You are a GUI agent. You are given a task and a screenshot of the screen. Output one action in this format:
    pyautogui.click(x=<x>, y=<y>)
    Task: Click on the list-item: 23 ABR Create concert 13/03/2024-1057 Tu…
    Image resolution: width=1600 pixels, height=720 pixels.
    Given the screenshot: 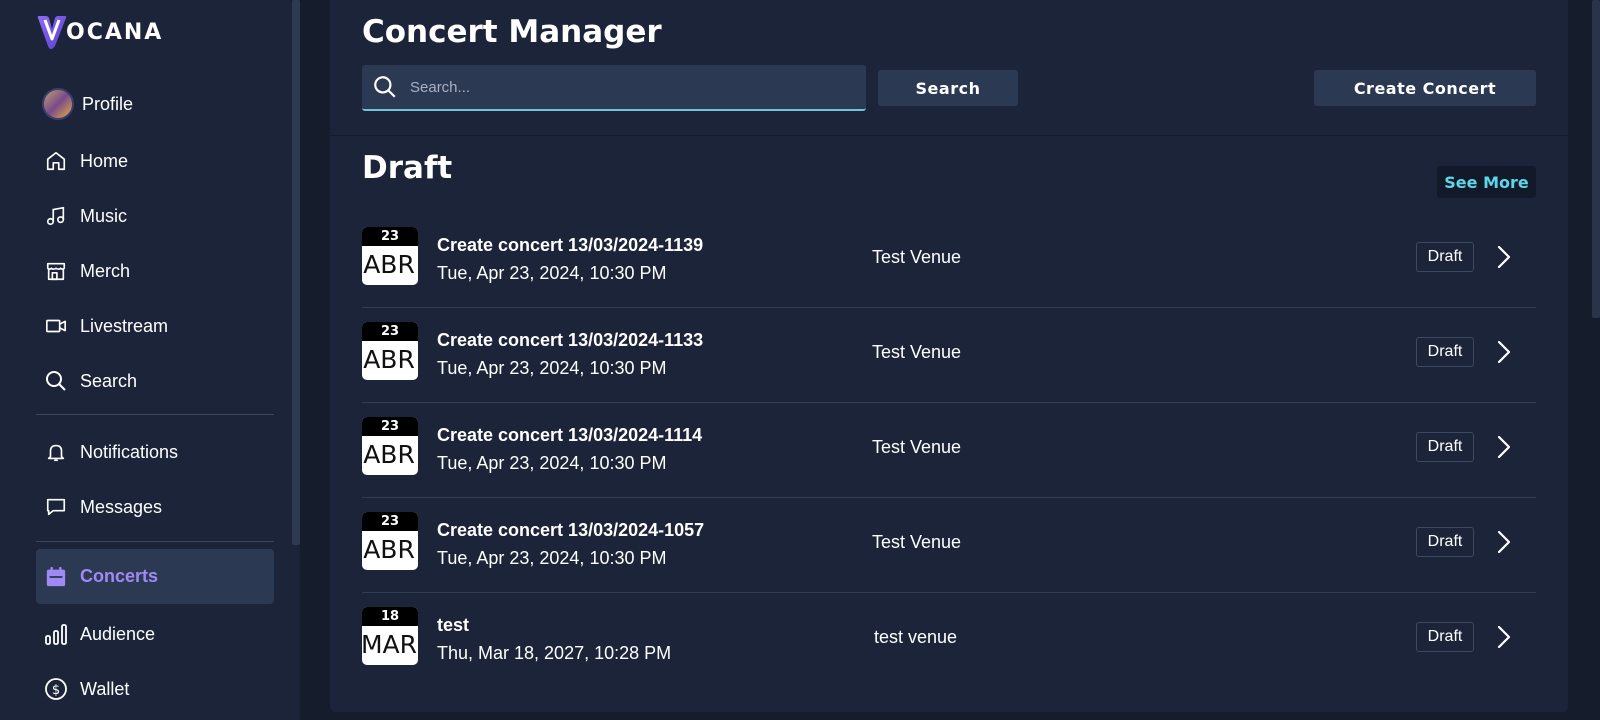 What is the action you would take?
    pyautogui.click(x=949, y=544)
    